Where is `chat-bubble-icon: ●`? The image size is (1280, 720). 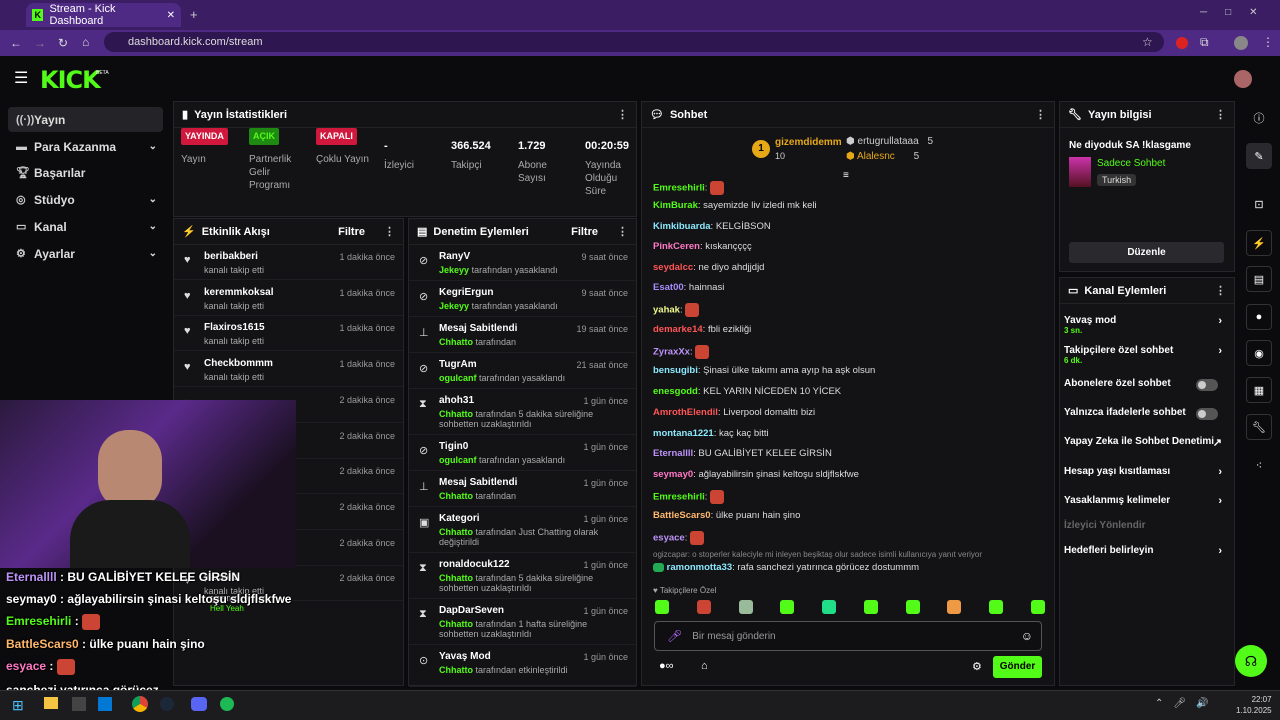
chat-bubble-icon: ● is located at coordinates (1259, 317).